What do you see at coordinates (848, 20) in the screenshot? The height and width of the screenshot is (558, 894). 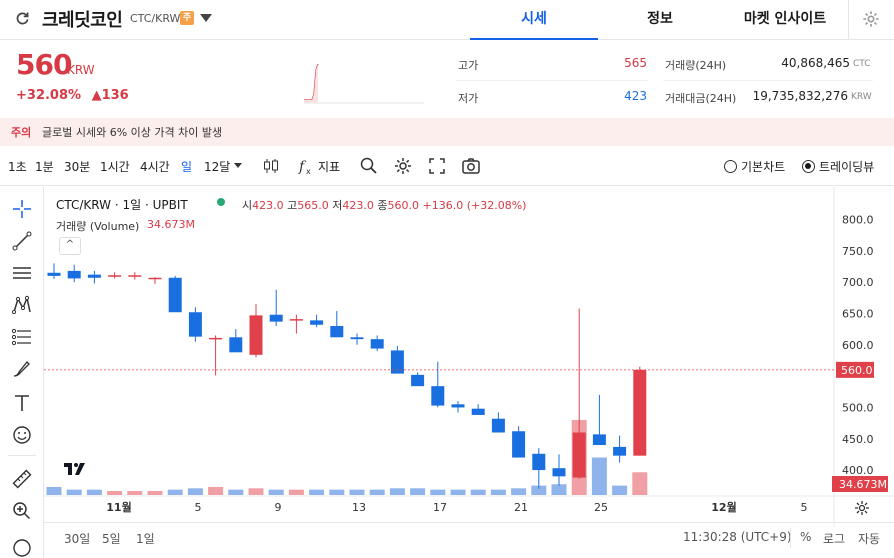 I see `header-divider` at bounding box center [848, 20].